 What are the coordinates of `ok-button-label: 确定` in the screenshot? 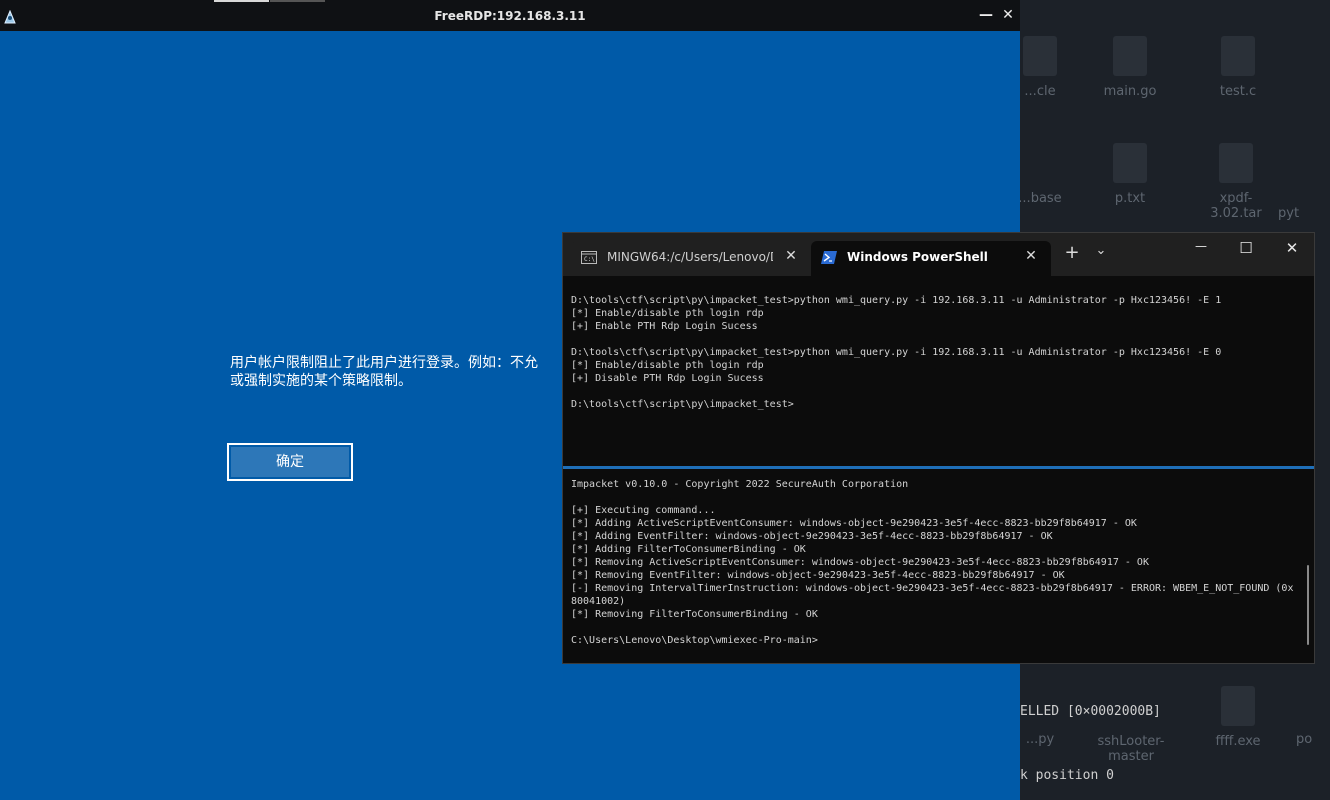 It's located at (290, 462).